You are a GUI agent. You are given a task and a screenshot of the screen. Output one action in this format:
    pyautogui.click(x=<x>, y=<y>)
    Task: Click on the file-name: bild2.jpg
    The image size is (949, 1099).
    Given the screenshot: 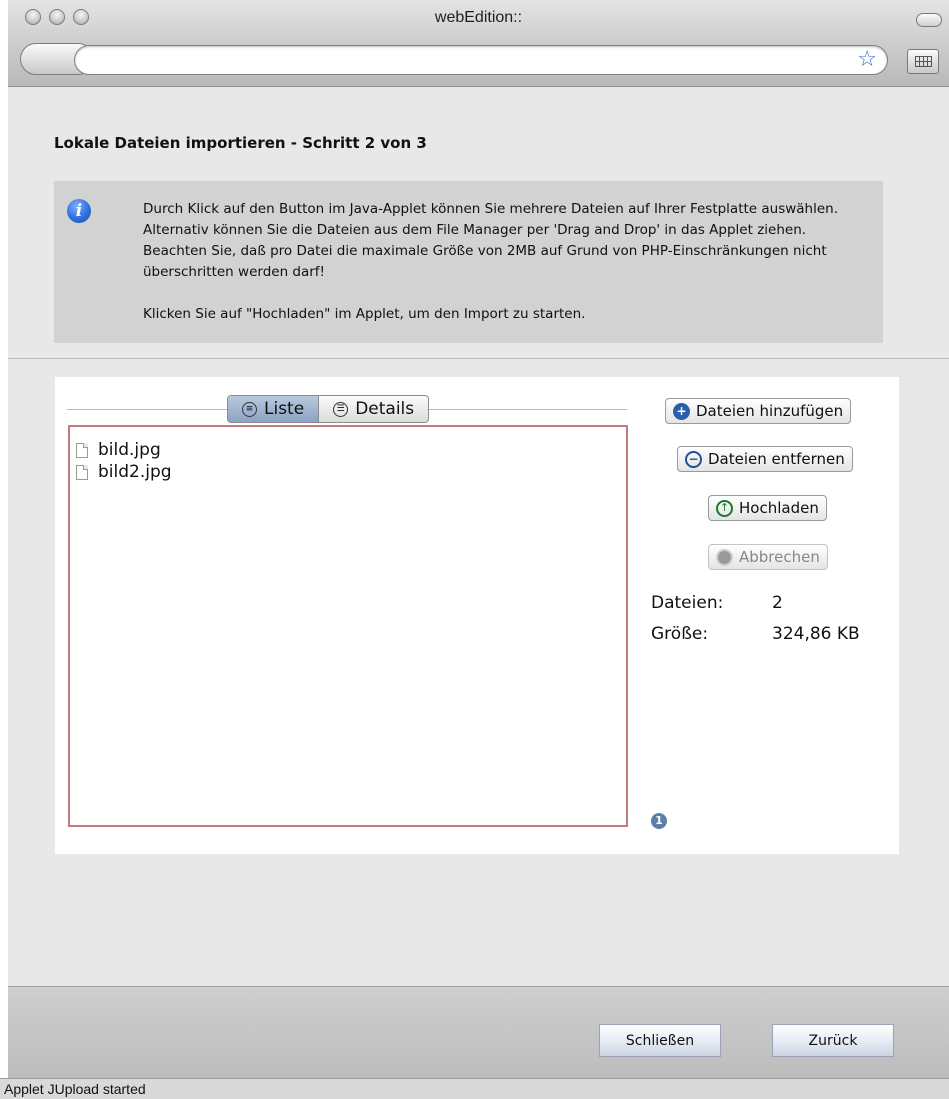 What is the action you would take?
    pyautogui.click(x=135, y=472)
    